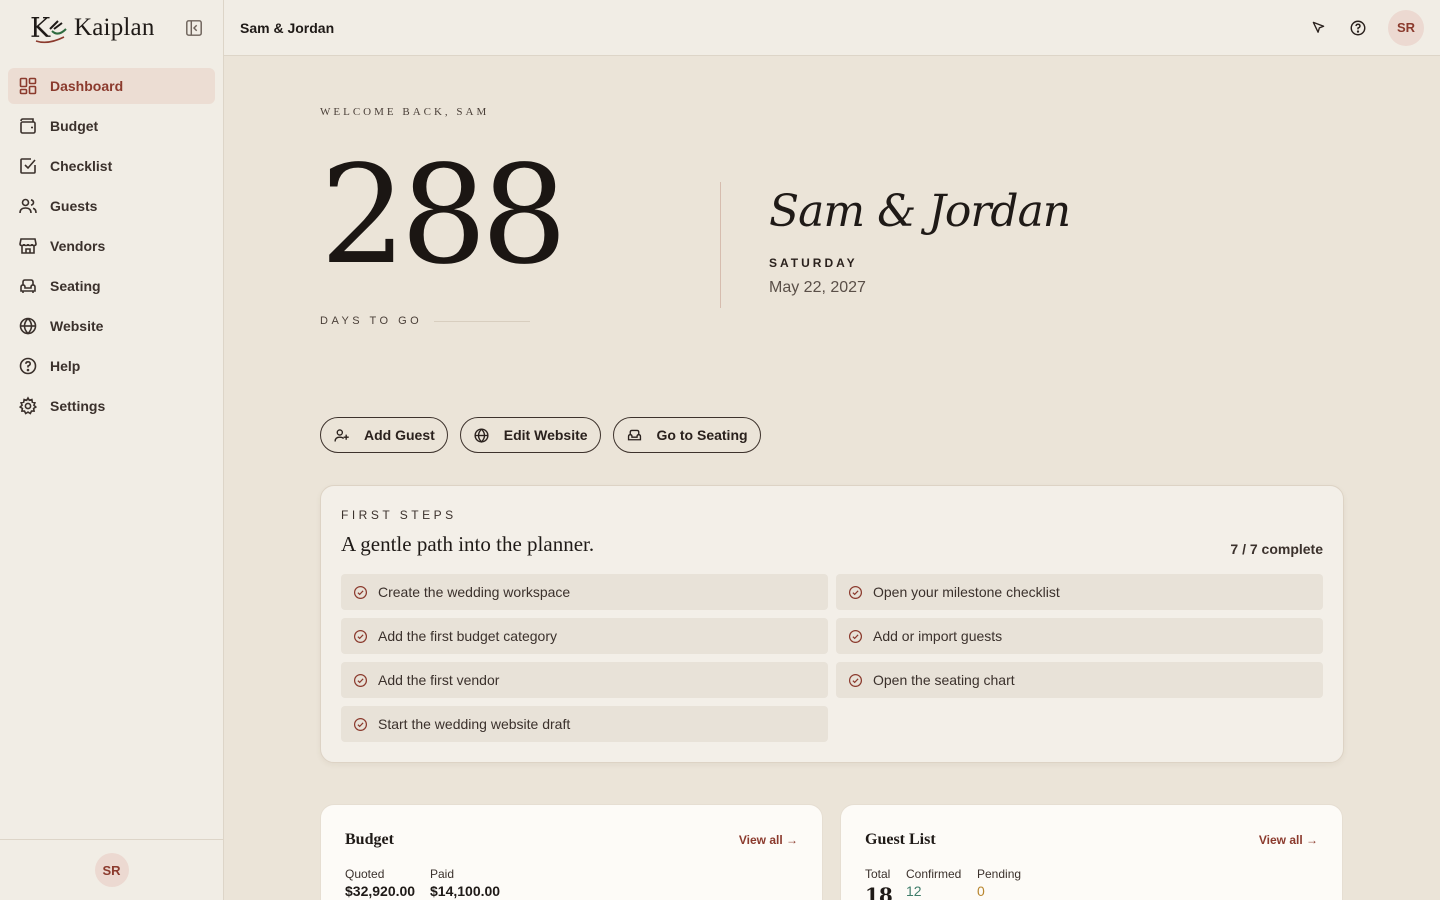  I want to click on logo: K Kaiplan, so click(91, 28).